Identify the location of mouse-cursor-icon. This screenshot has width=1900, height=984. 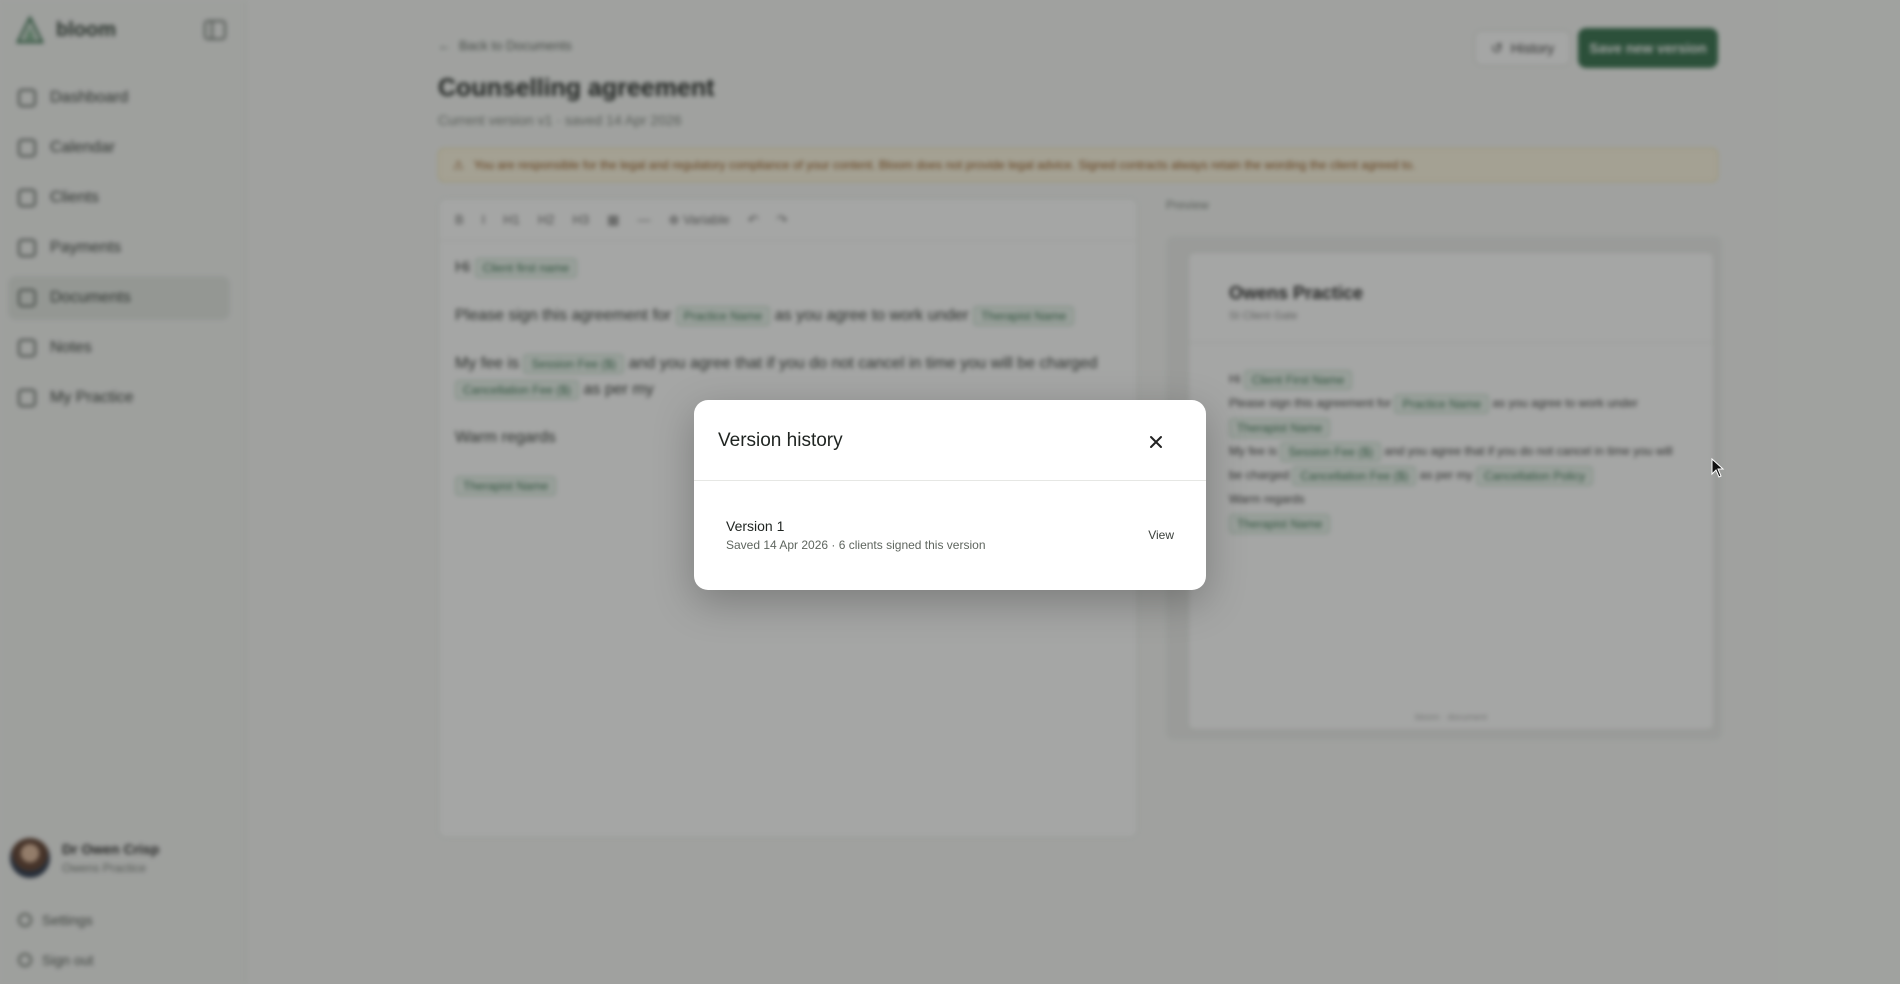
(1718, 468).